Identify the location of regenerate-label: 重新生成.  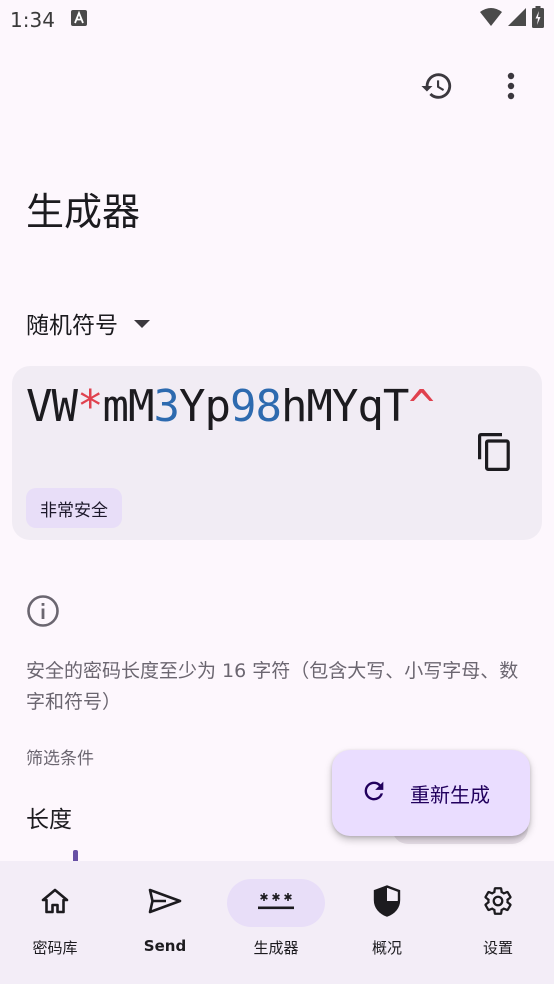
(450, 794).